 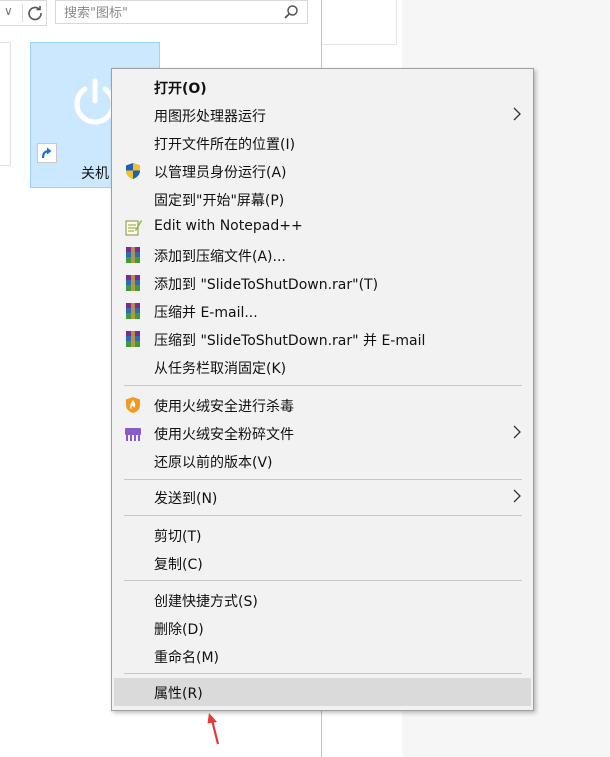 What do you see at coordinates (322, 227) in the screenshot?
I see `menu-item-edit-notepadpp: Edit with Notepad++` at bounding box center [322, 227].